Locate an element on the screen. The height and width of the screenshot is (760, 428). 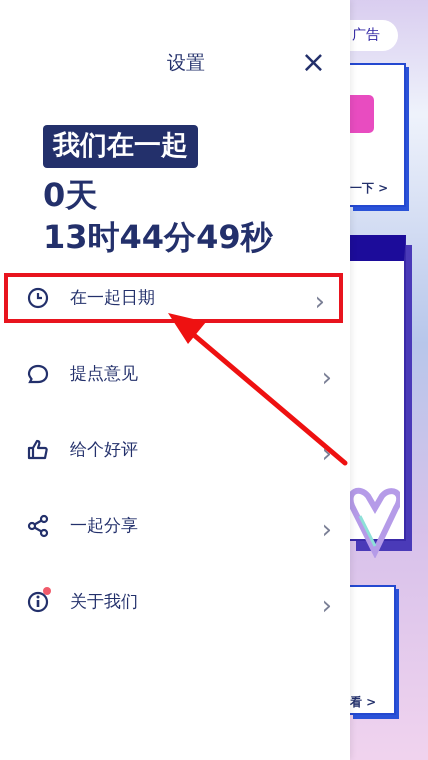
ad-banner is located at coordinates (362, 114).